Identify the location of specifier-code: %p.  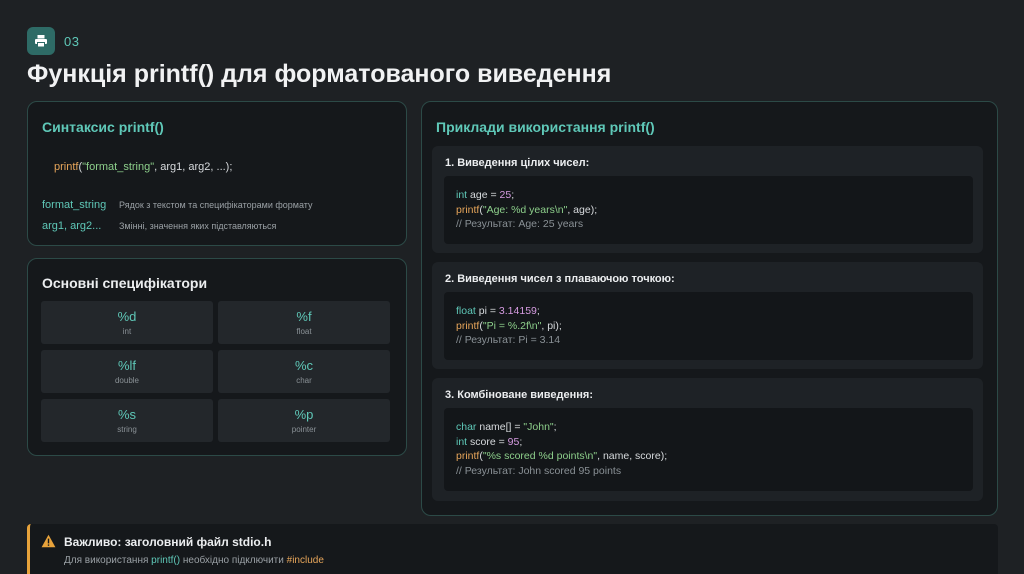
(304, 414).